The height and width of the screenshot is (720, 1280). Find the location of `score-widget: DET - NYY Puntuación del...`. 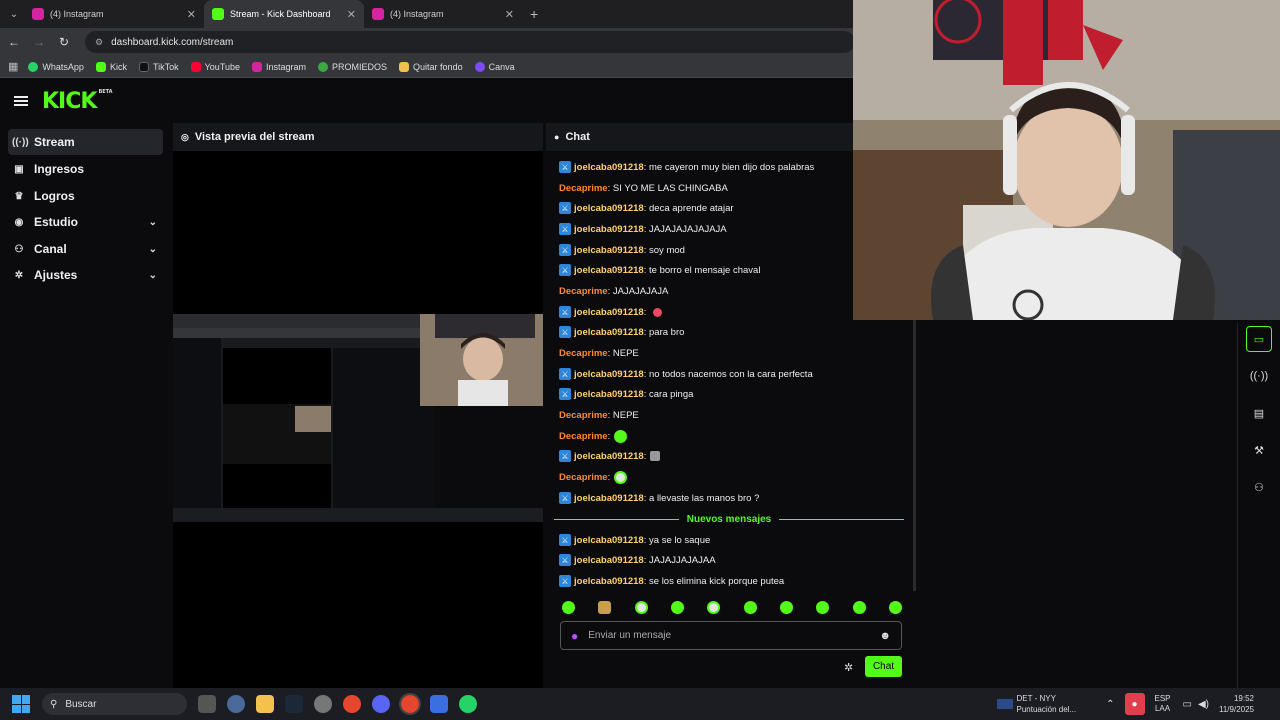

score-widget: DET - NYY Puntuación del... is located at coordinates (1047, 704).